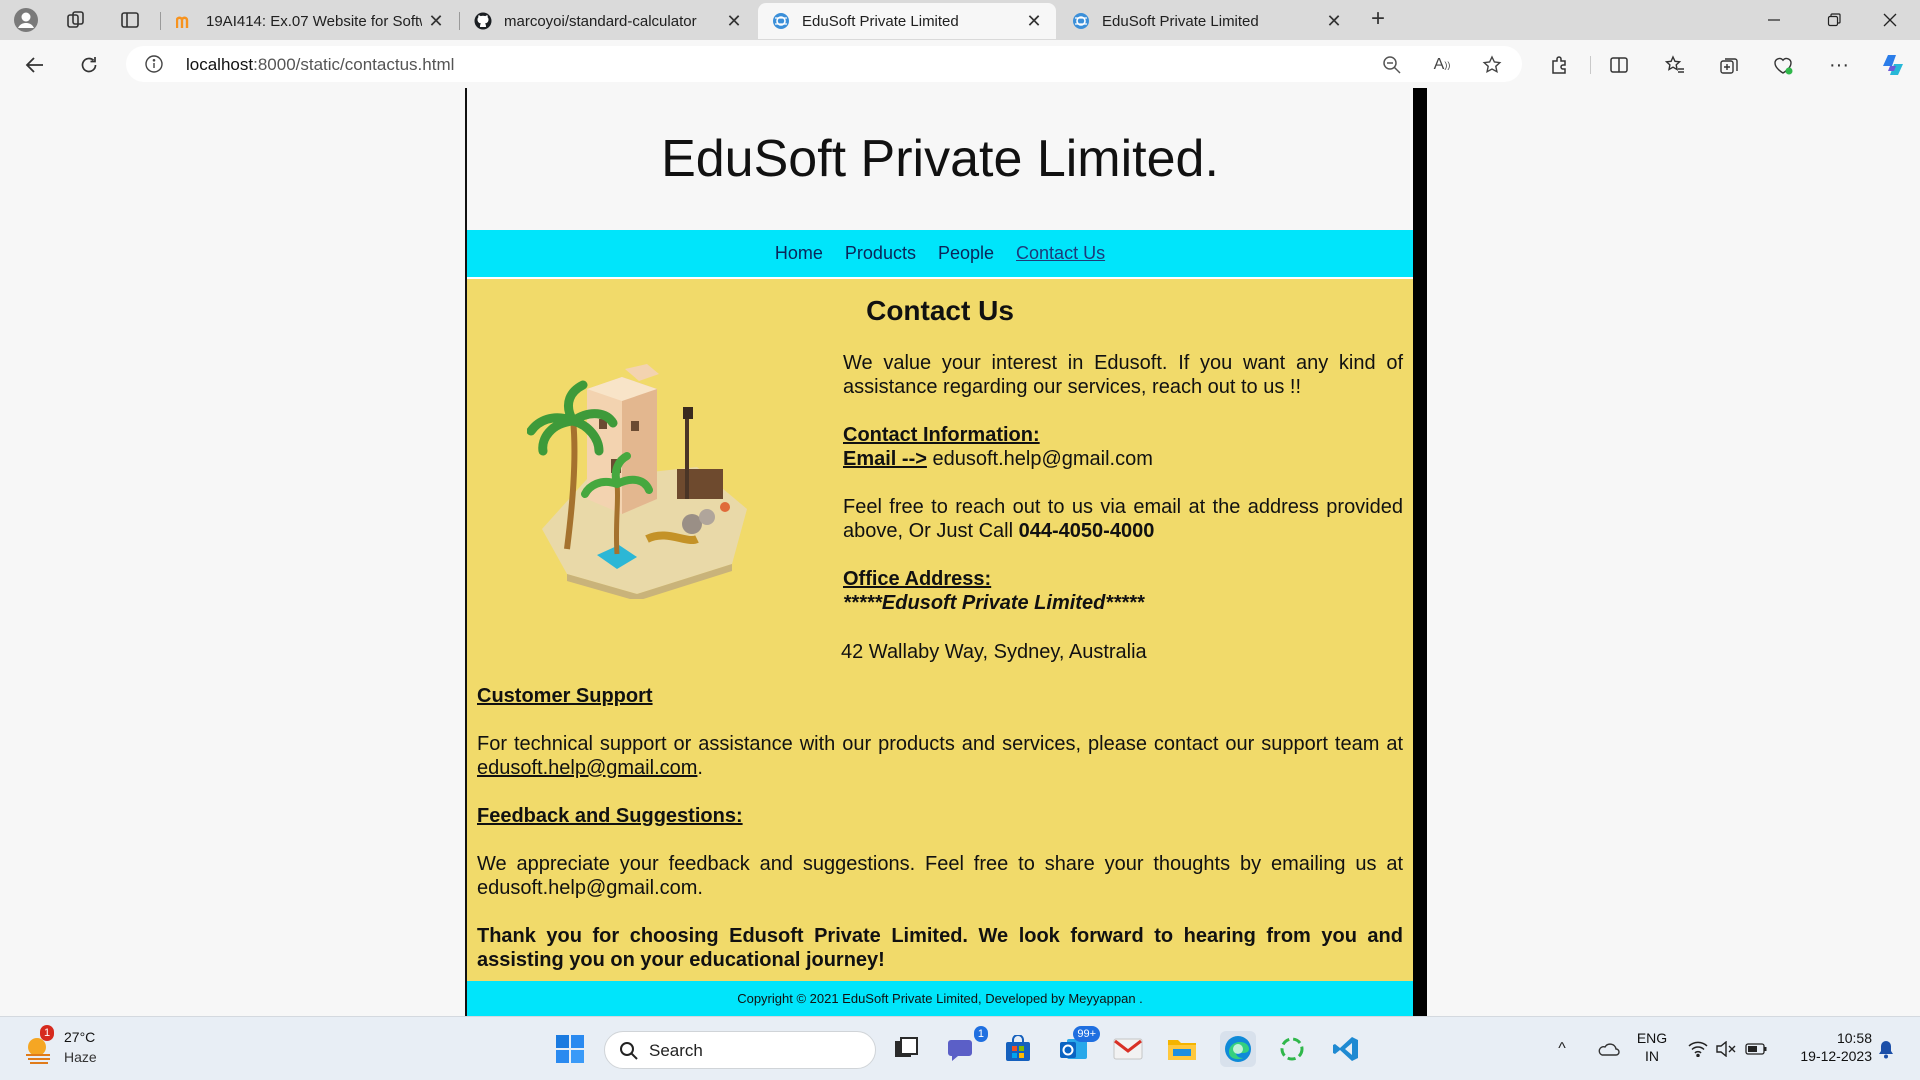 The image size is (1920, 1080). I want to click on notification-bell-icon, so click(1886, 1049).